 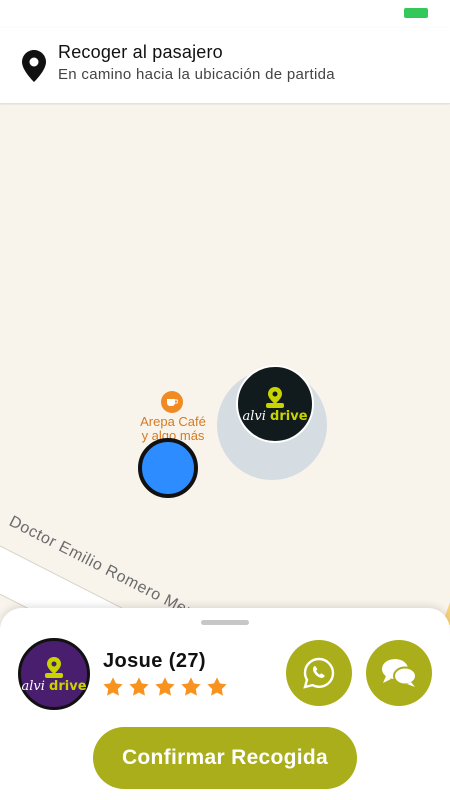 I want to click on battery-icon, so click(x=416, y=13).